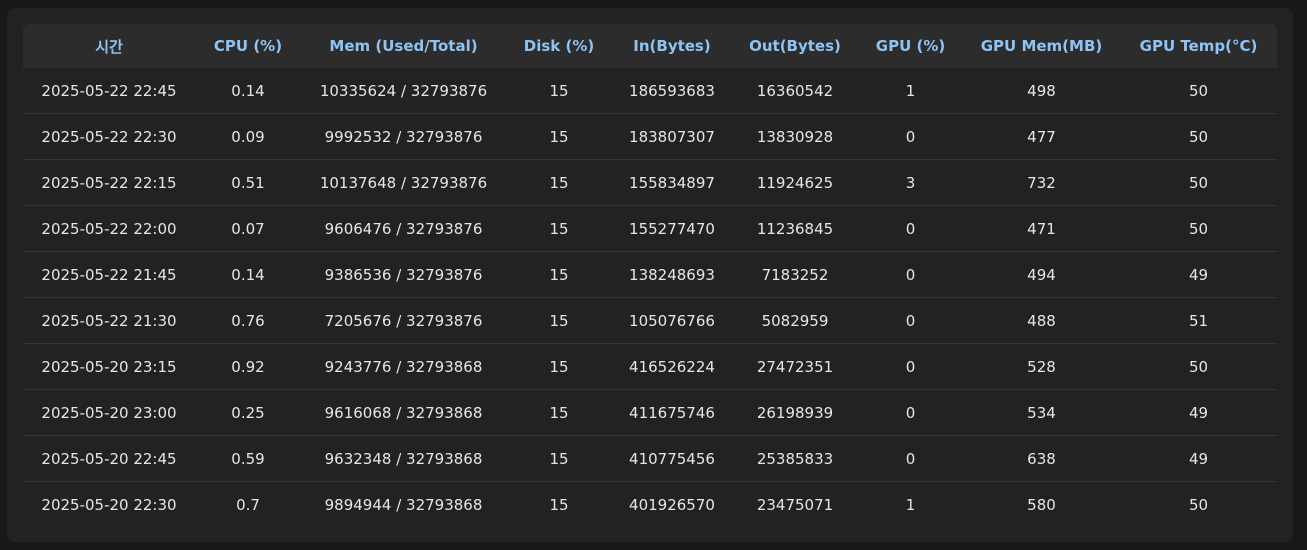  I want to click on column-header-time: 시간, so click(109, 46).